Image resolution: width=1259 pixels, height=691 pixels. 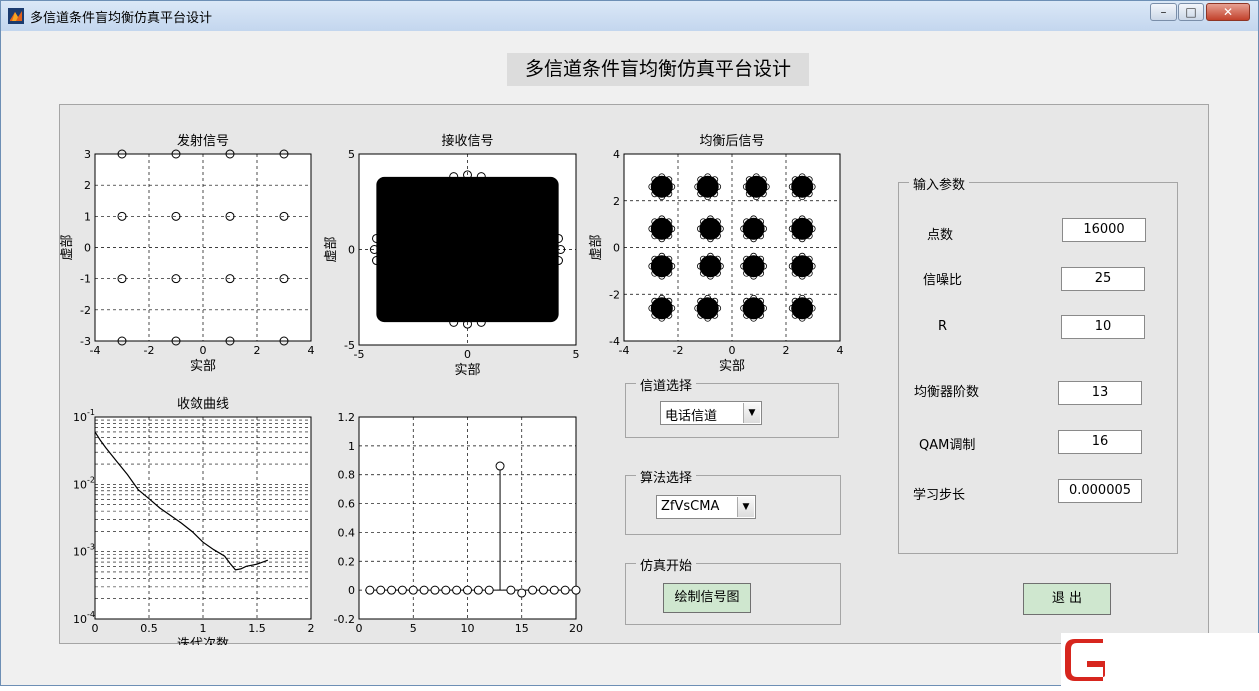 What do you see at coordinates (666, 564) in the screenshot?
I see `sim-group-label: 仿真开始` at bounding box center [666, 564].